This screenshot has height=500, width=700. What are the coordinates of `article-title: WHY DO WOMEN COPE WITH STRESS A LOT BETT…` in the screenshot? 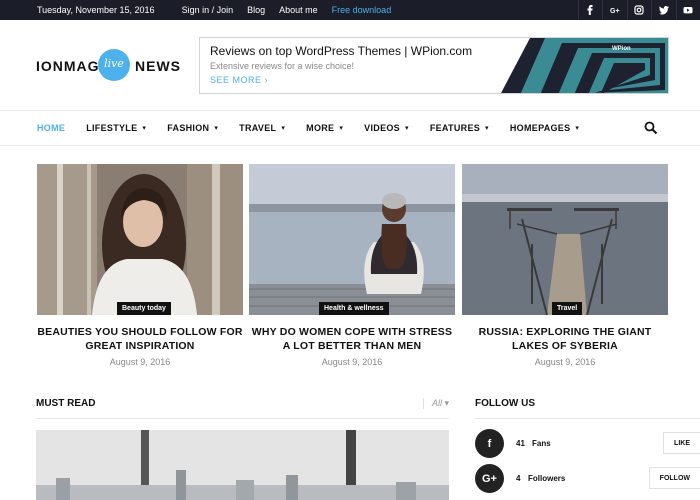 It's located at (352, 339).